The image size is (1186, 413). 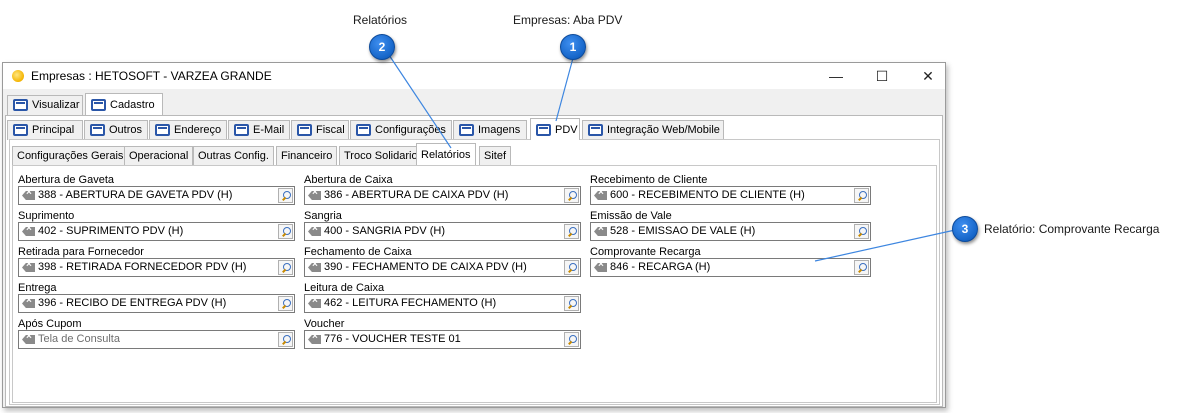 I want to click on close-button: ✕, so click(x=928, y=76).